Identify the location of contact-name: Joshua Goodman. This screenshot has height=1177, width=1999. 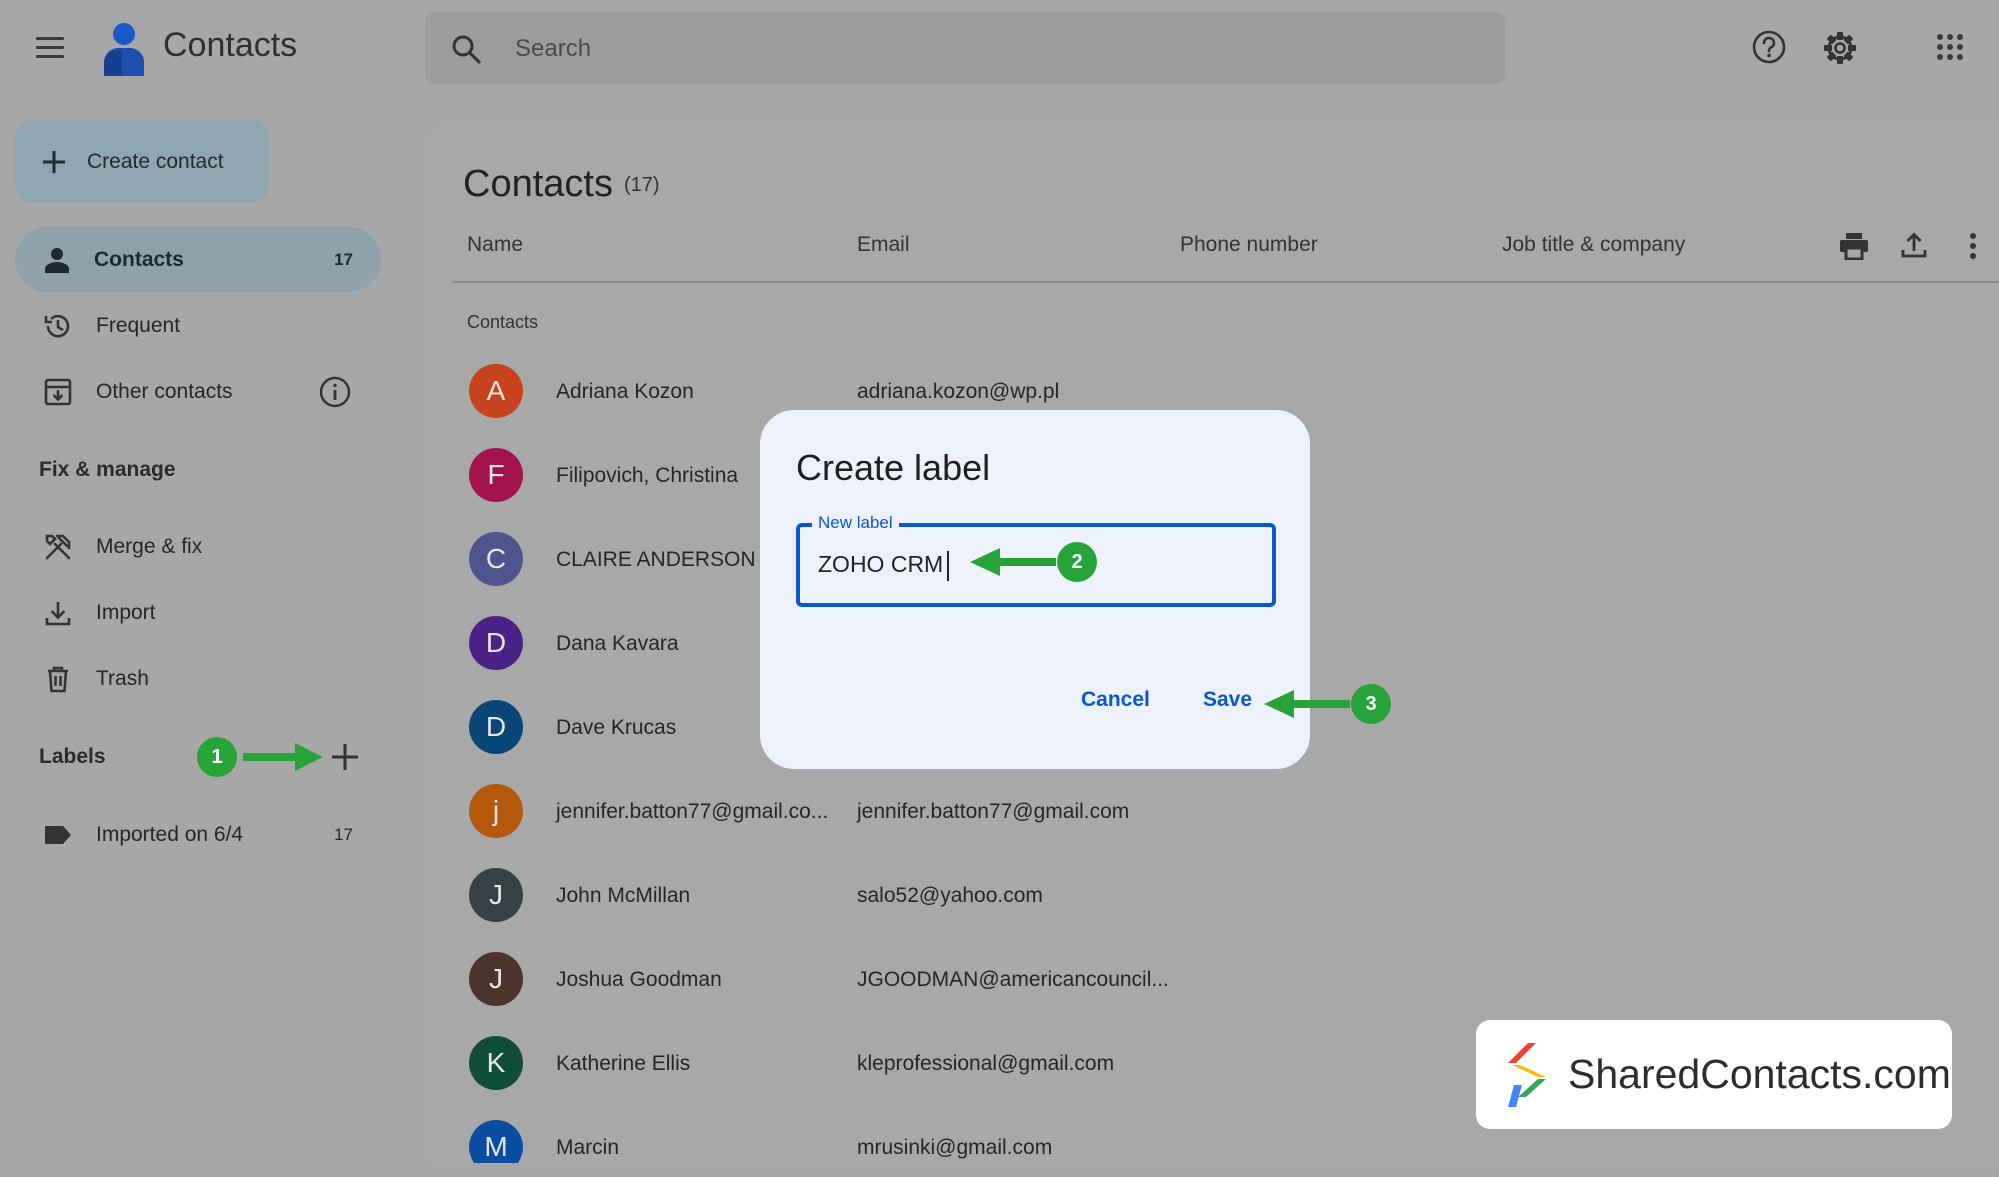
(639, 979).